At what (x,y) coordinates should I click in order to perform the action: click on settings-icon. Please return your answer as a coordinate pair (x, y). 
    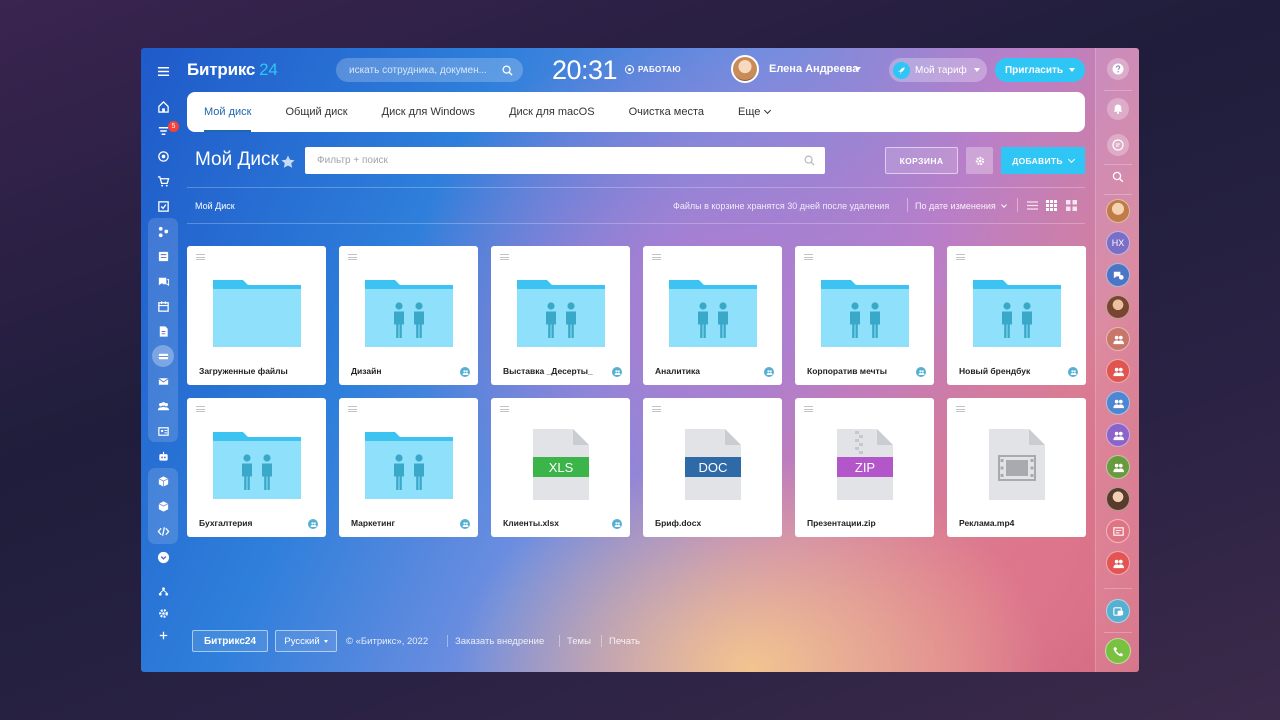
    Looking at the image, I should click on (163, 613).